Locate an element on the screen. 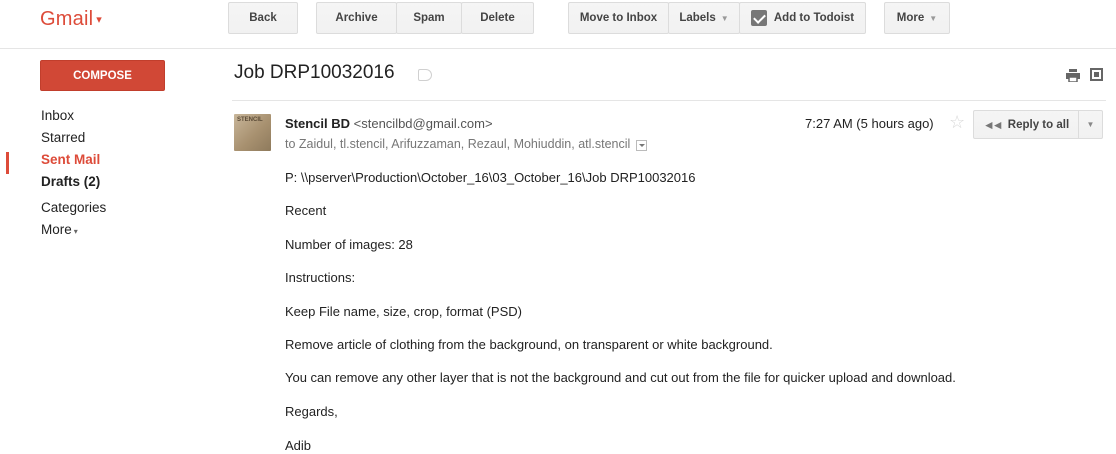 This screenshot has width=1116, height=454. todoist-icon is located at coordinates (758, 18).